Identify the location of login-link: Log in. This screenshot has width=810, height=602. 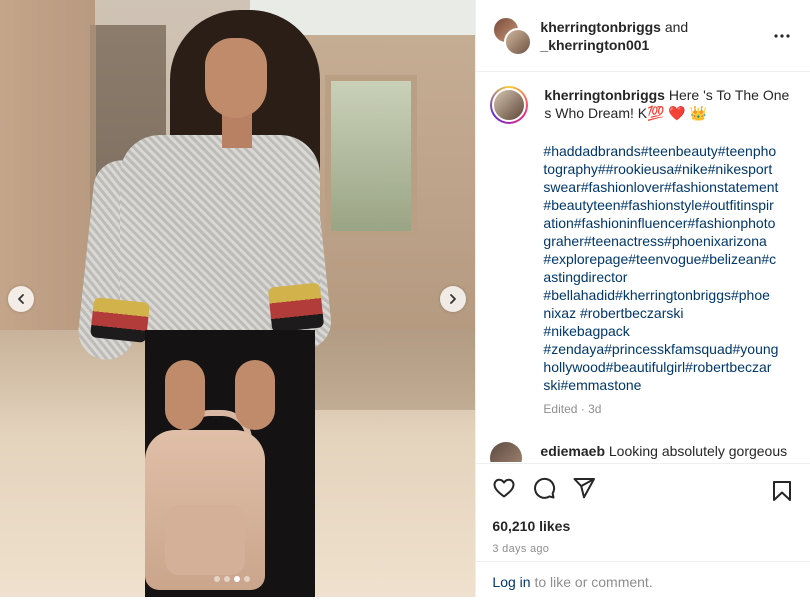
(511, 582).